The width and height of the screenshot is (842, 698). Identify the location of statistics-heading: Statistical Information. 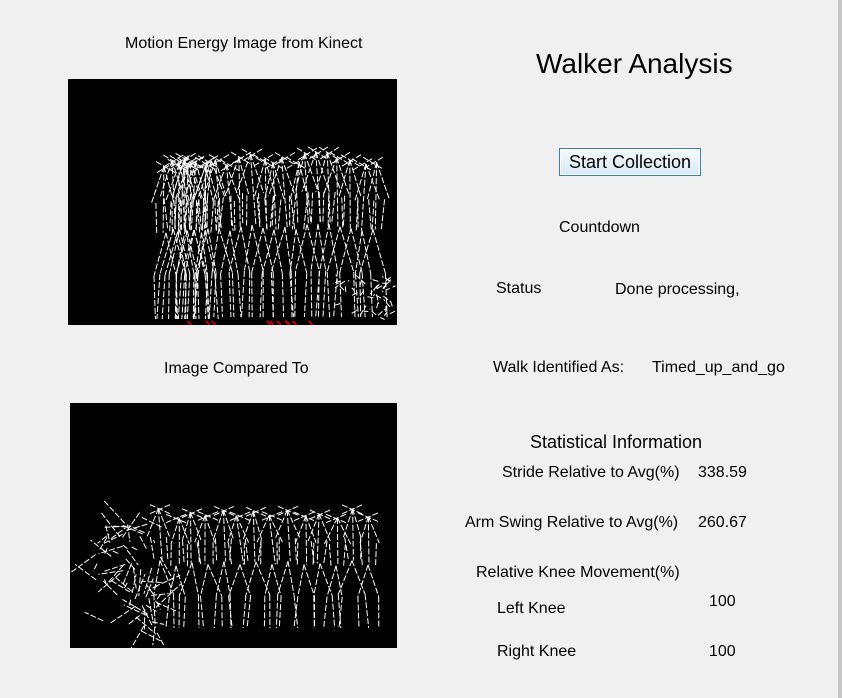
(616, 442).